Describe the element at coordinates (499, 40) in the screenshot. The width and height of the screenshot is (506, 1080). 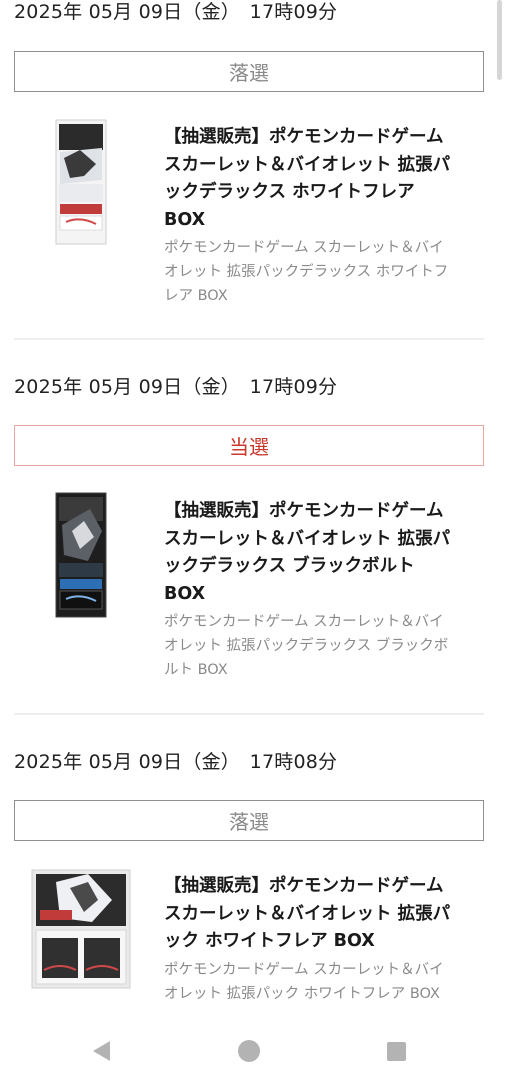
I see `scrollbar` at that location.